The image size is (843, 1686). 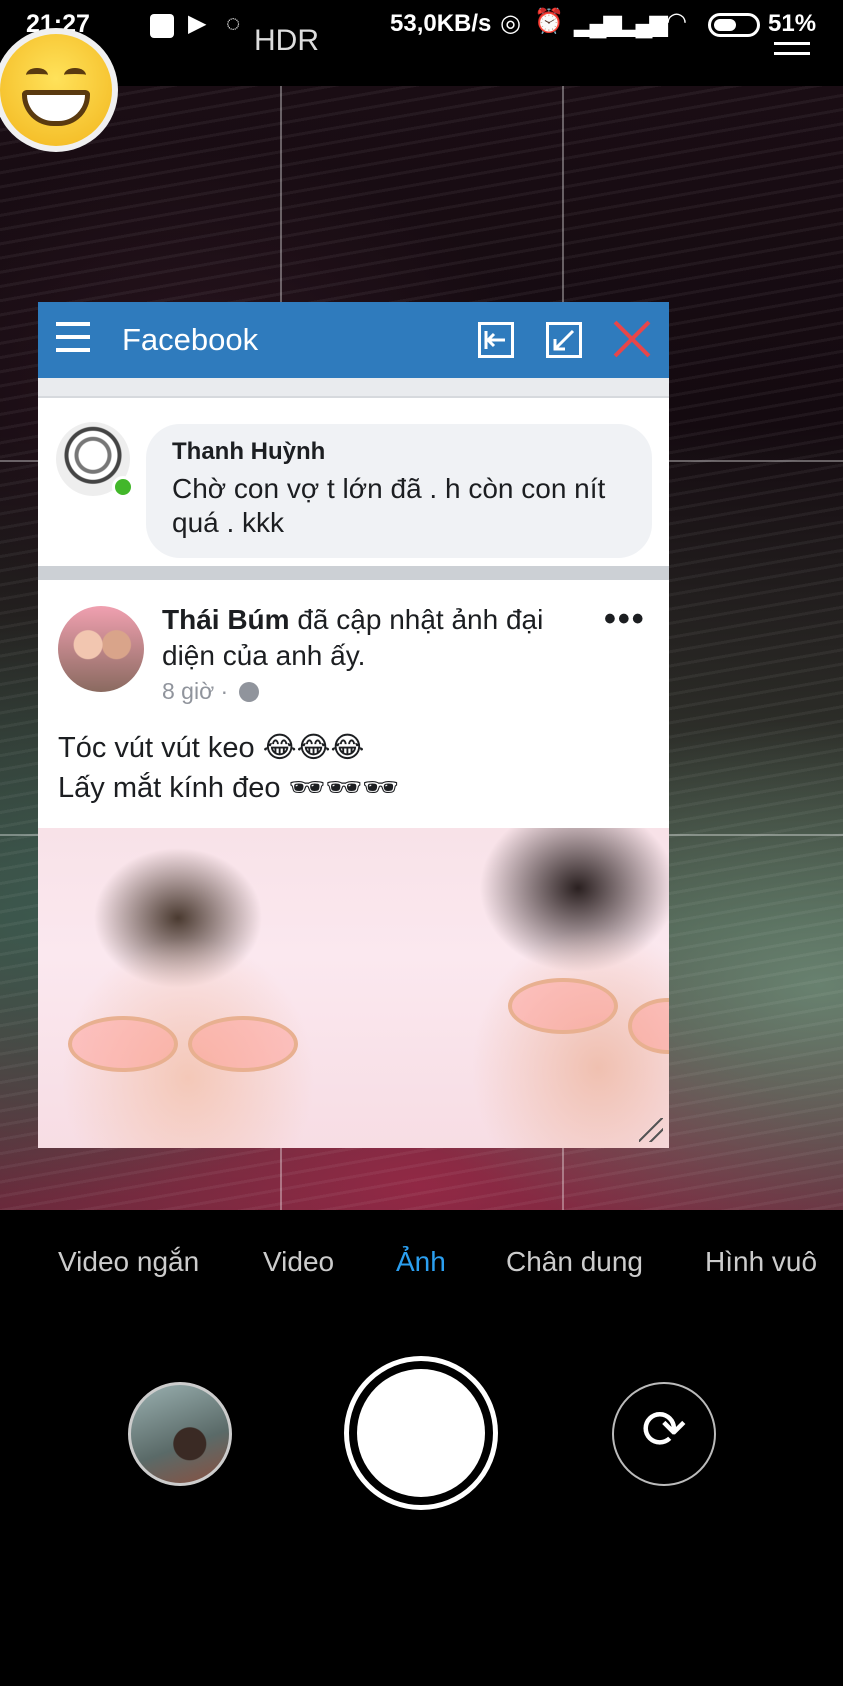 What do you see at coordinates (180, 1434) in the screenshot?
I see `gallery-thumbnail` at bounding box center [180, 1434].